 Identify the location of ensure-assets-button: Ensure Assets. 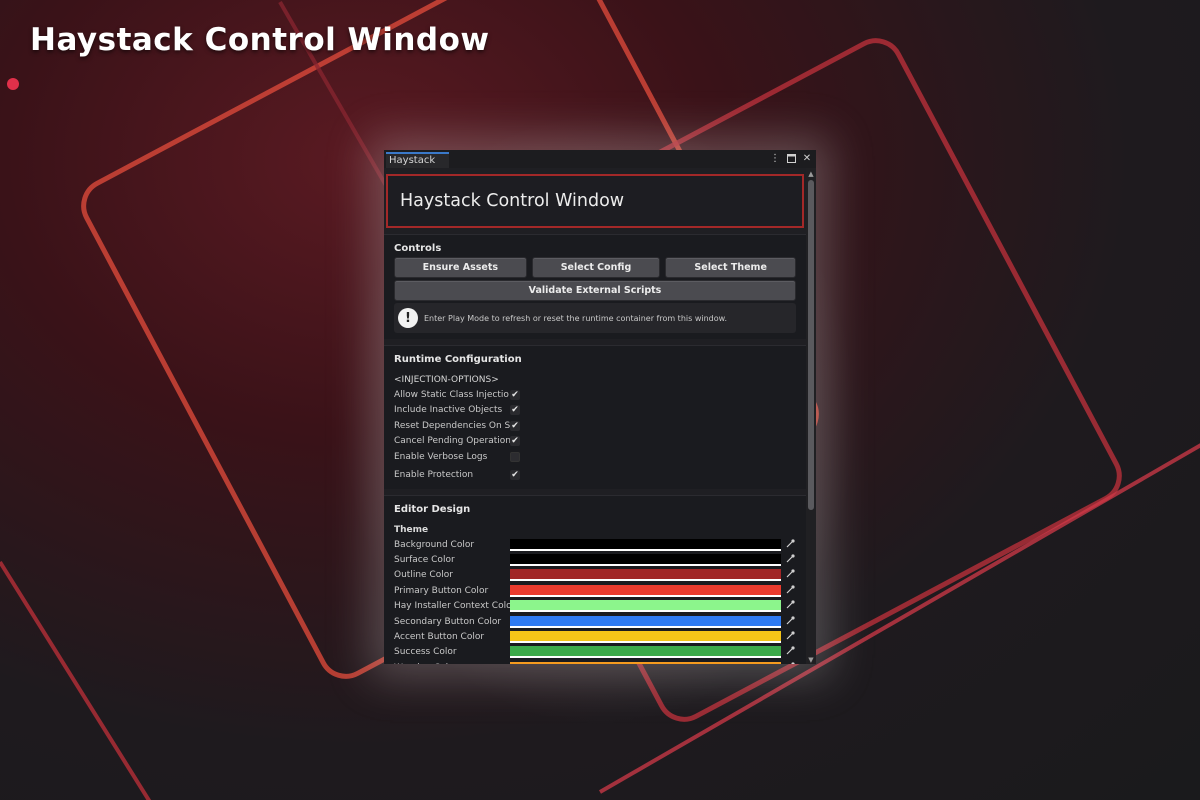
(460, 267).